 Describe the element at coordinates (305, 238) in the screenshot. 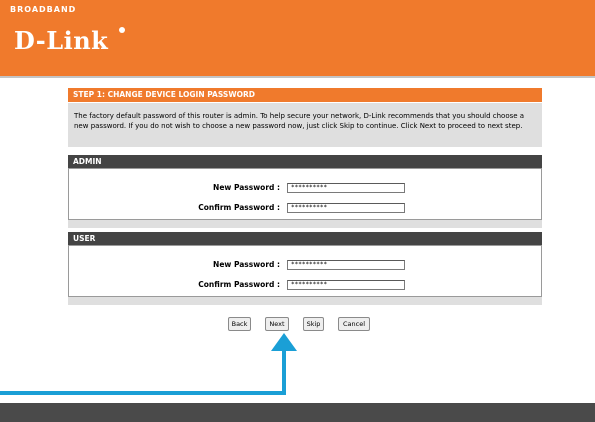

I see `user-section-title: USER` at that location.